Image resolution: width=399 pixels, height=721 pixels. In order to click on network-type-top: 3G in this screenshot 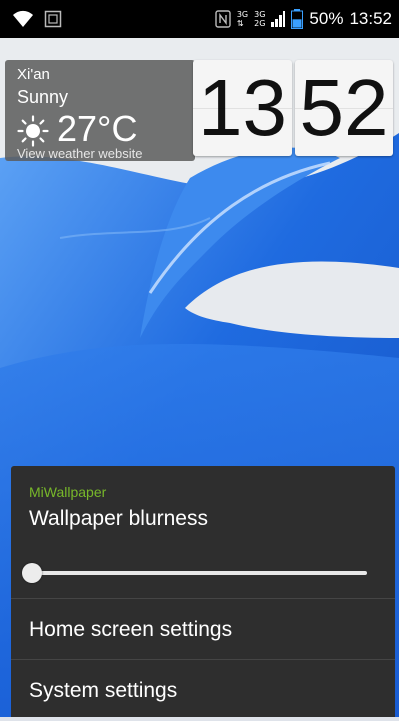, I will do `click(260, 14)`.